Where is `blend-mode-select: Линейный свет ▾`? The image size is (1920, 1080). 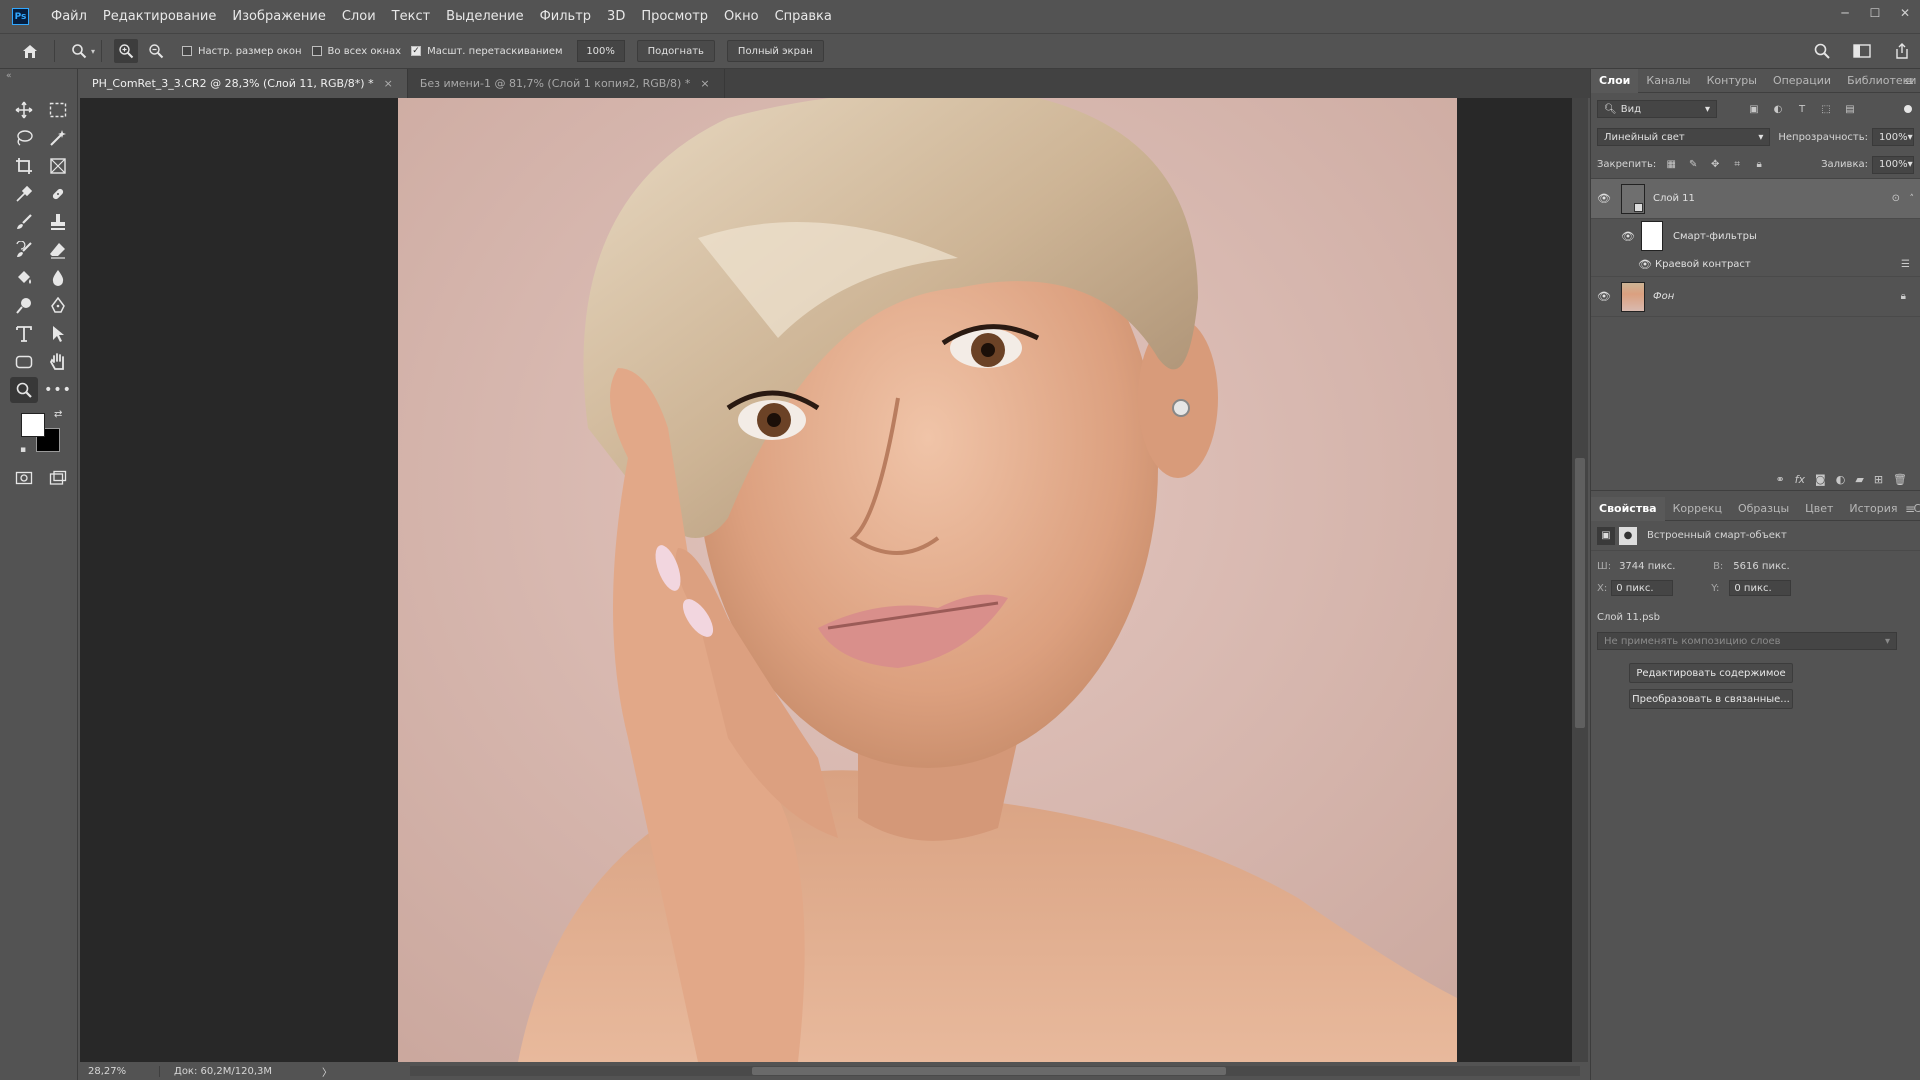 blend-mode-select: Линейный свет ▾ is located at coordinates (1684, 137).